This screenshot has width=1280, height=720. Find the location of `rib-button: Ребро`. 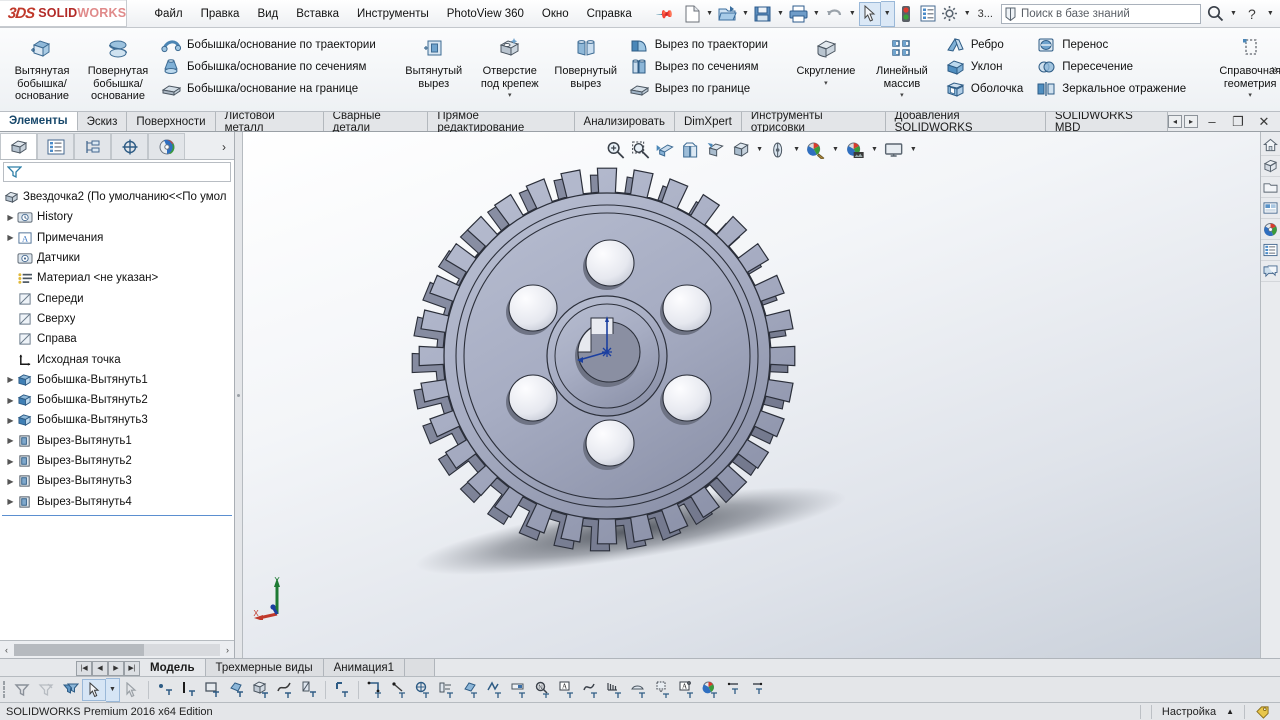

rib-button: Ребро is located at coordinates (985, 45).